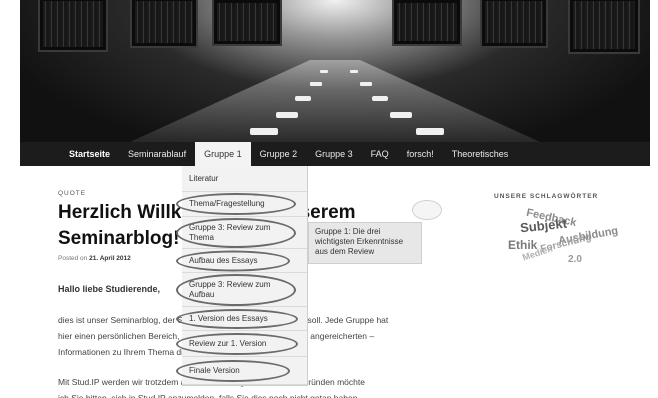 This screenshot has height=398, width=658. I want to click on nav-item-gruppe-1: Gruppe 1, so click(223, 154).